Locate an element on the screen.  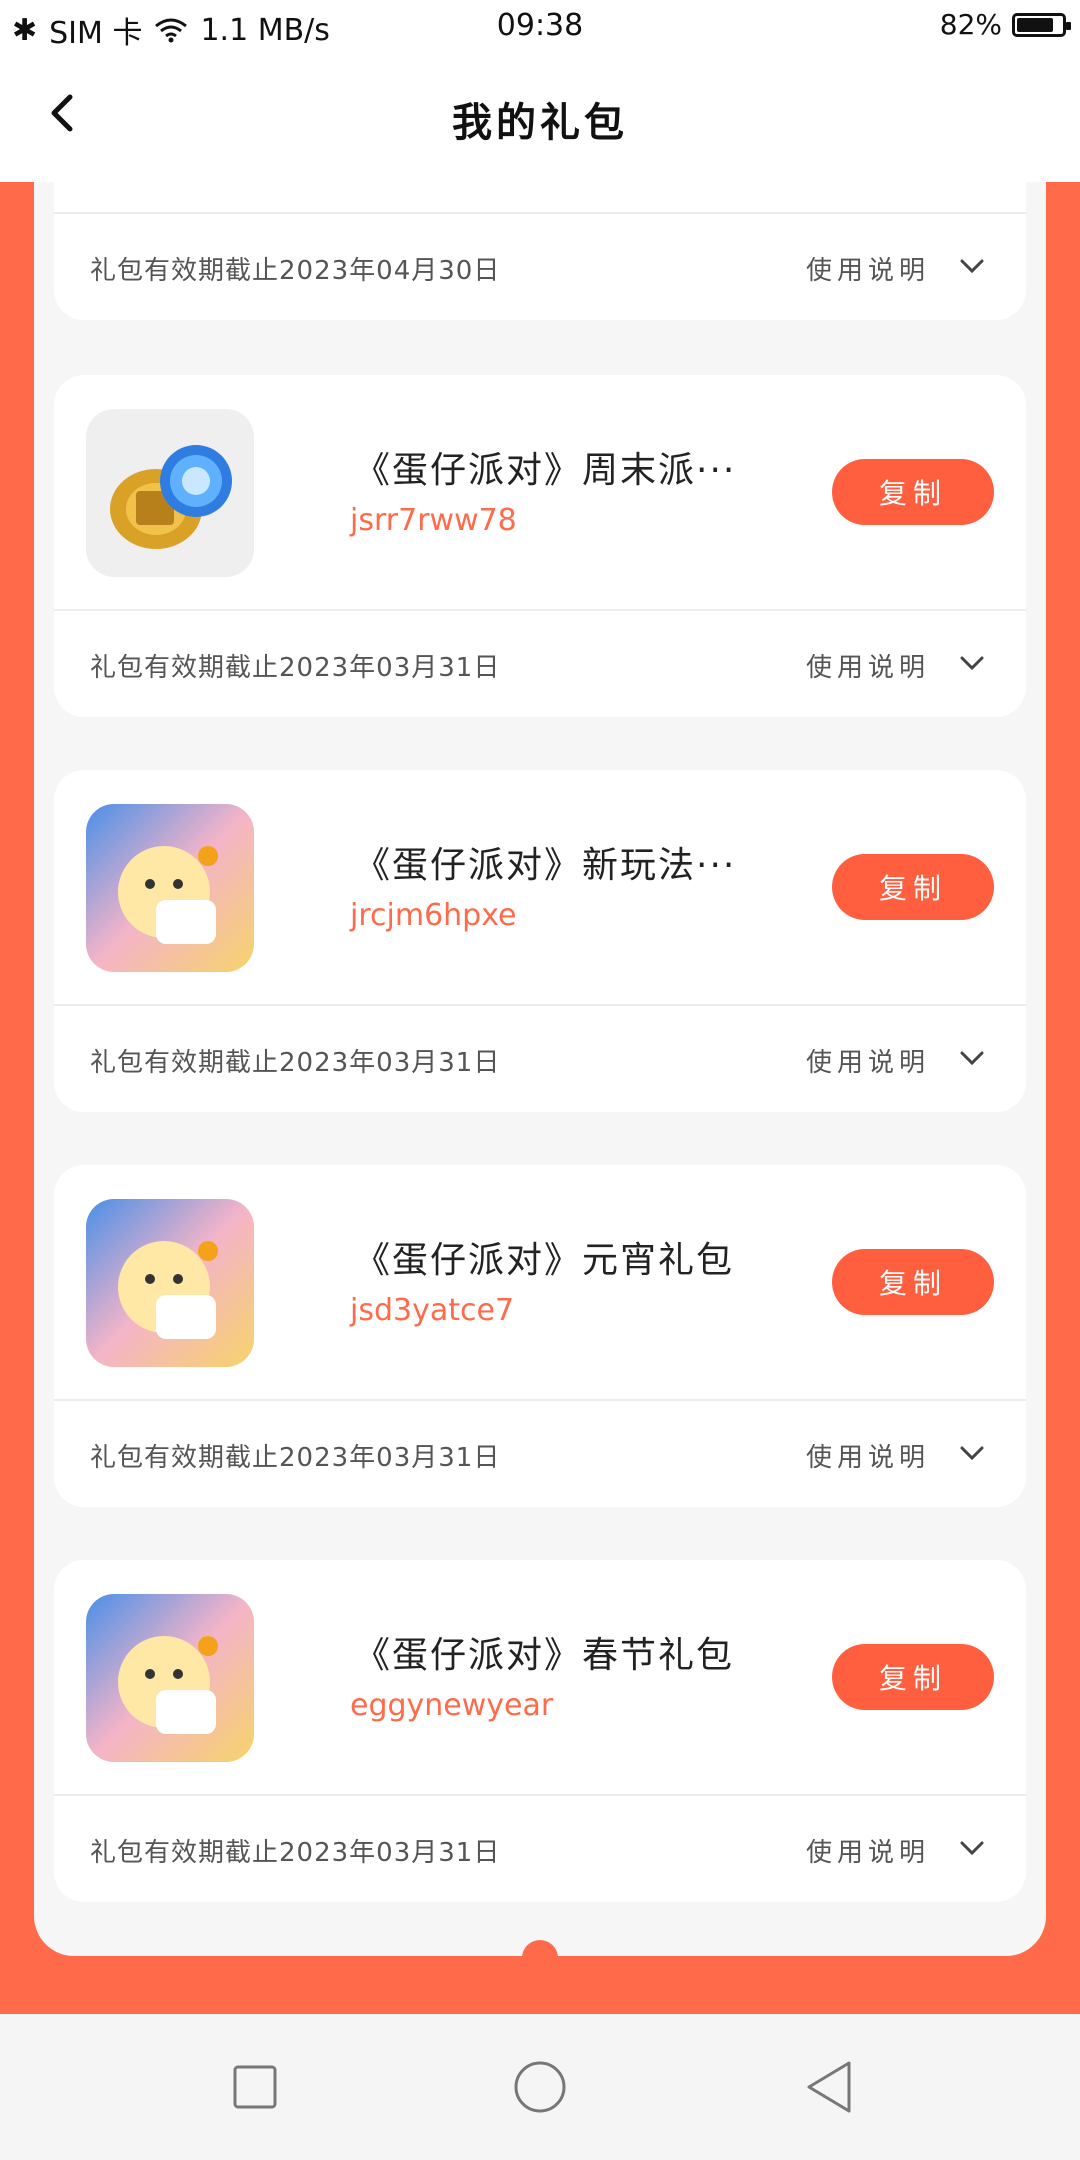
triangle-back-icon is located at coordinates (829, 2087).